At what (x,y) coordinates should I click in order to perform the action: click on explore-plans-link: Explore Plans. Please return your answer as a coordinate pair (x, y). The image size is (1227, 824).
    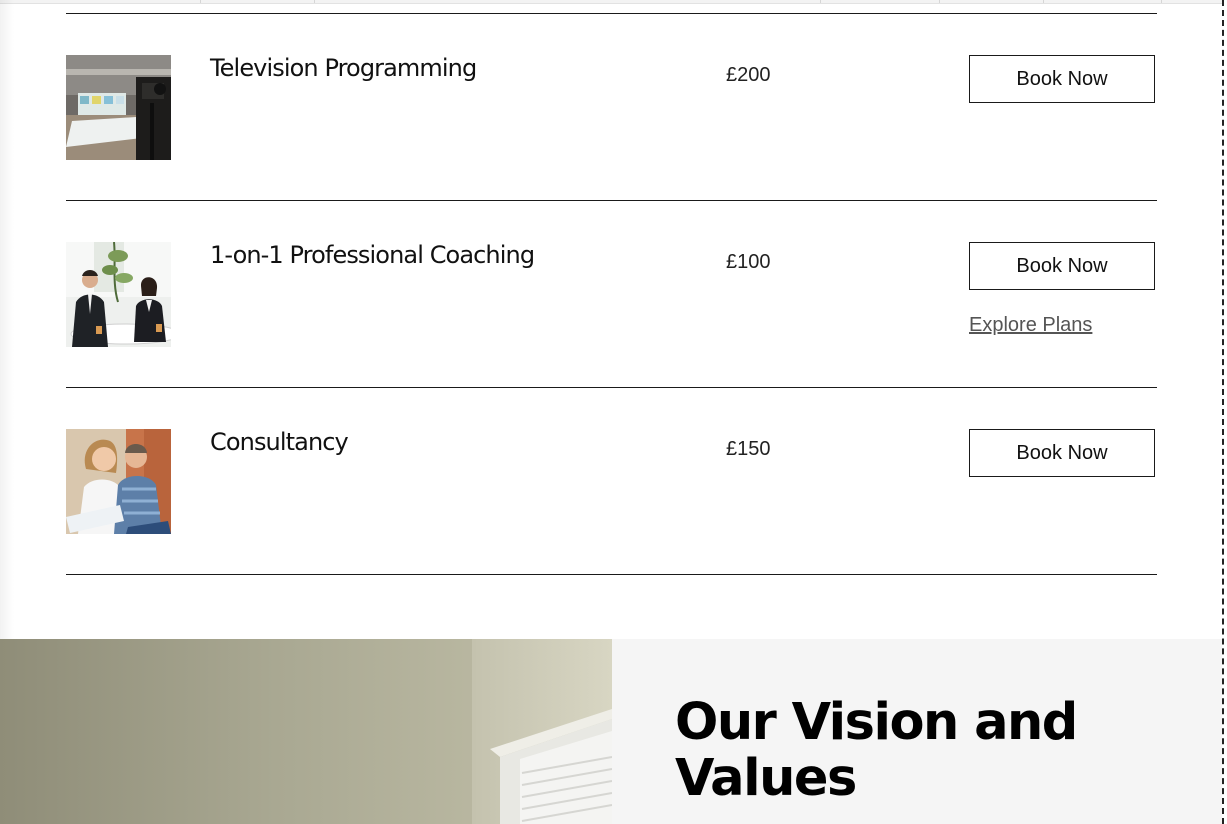
    Looking at the image, I should click on (1030, 325).